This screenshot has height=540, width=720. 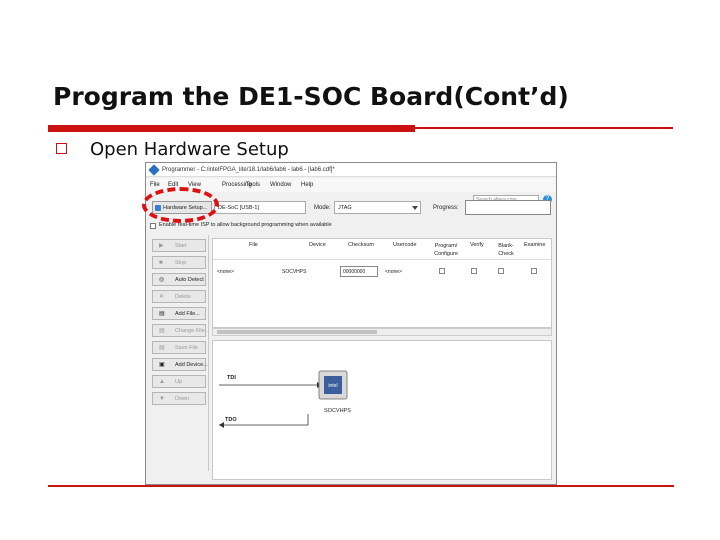 I want to click on device-label: SOCVHPS, so click(x=337, y=411).